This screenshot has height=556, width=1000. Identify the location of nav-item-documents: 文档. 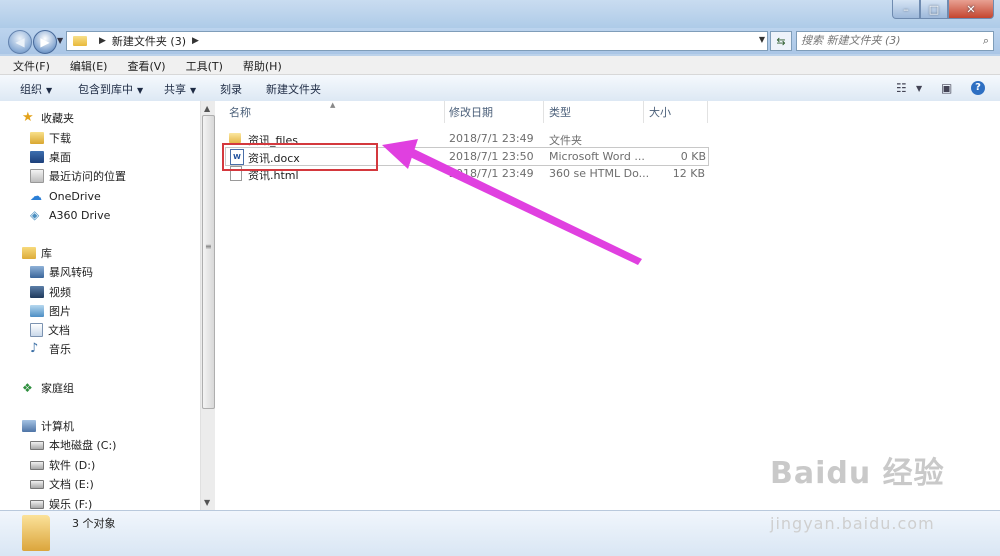
(50, 330).